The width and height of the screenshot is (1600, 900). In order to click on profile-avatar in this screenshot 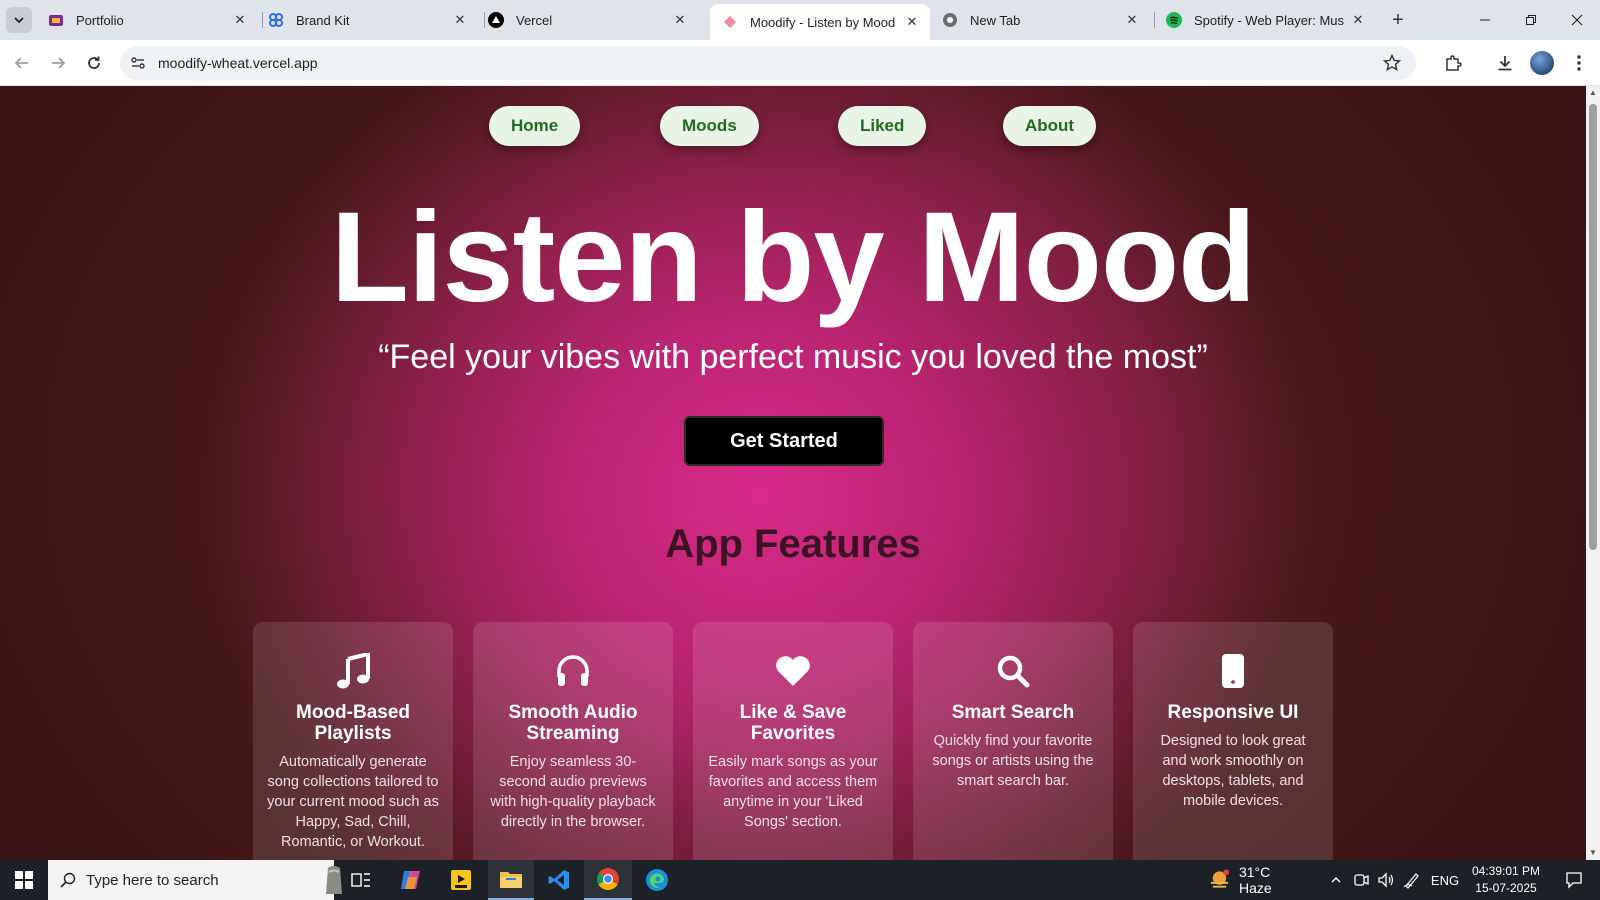, I will do `click(1542, 63)`.